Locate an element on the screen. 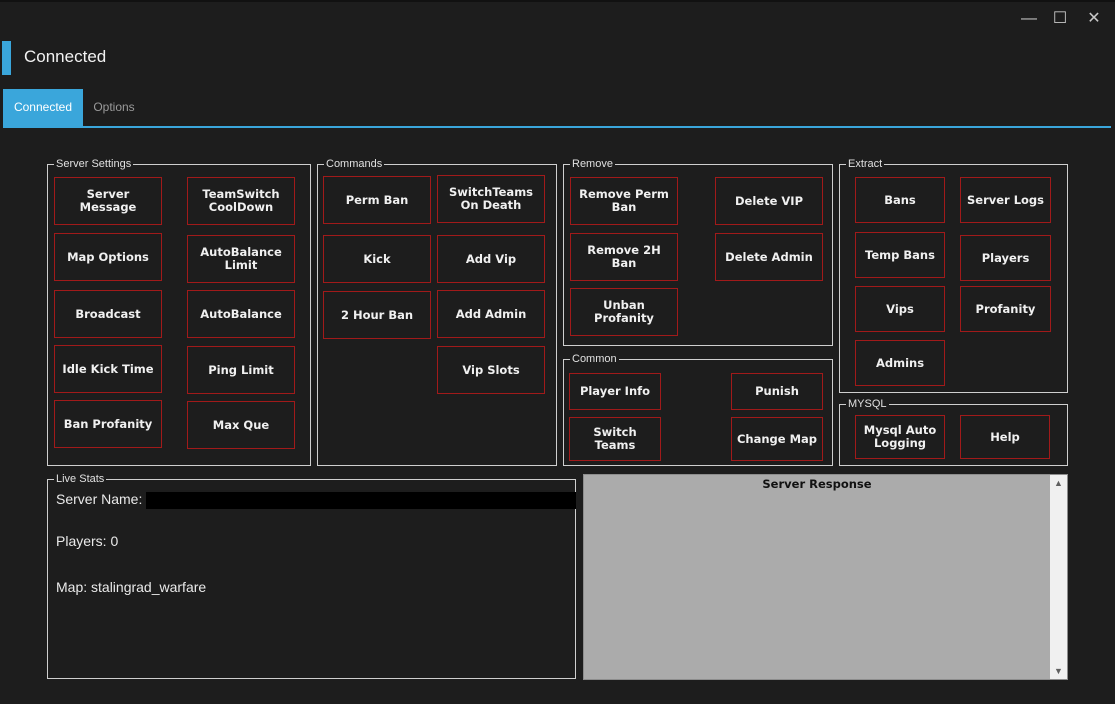 This screenshot has width=1115, height=704. delete-admin-button: Delete Admin is located at coordinates (769, 257).